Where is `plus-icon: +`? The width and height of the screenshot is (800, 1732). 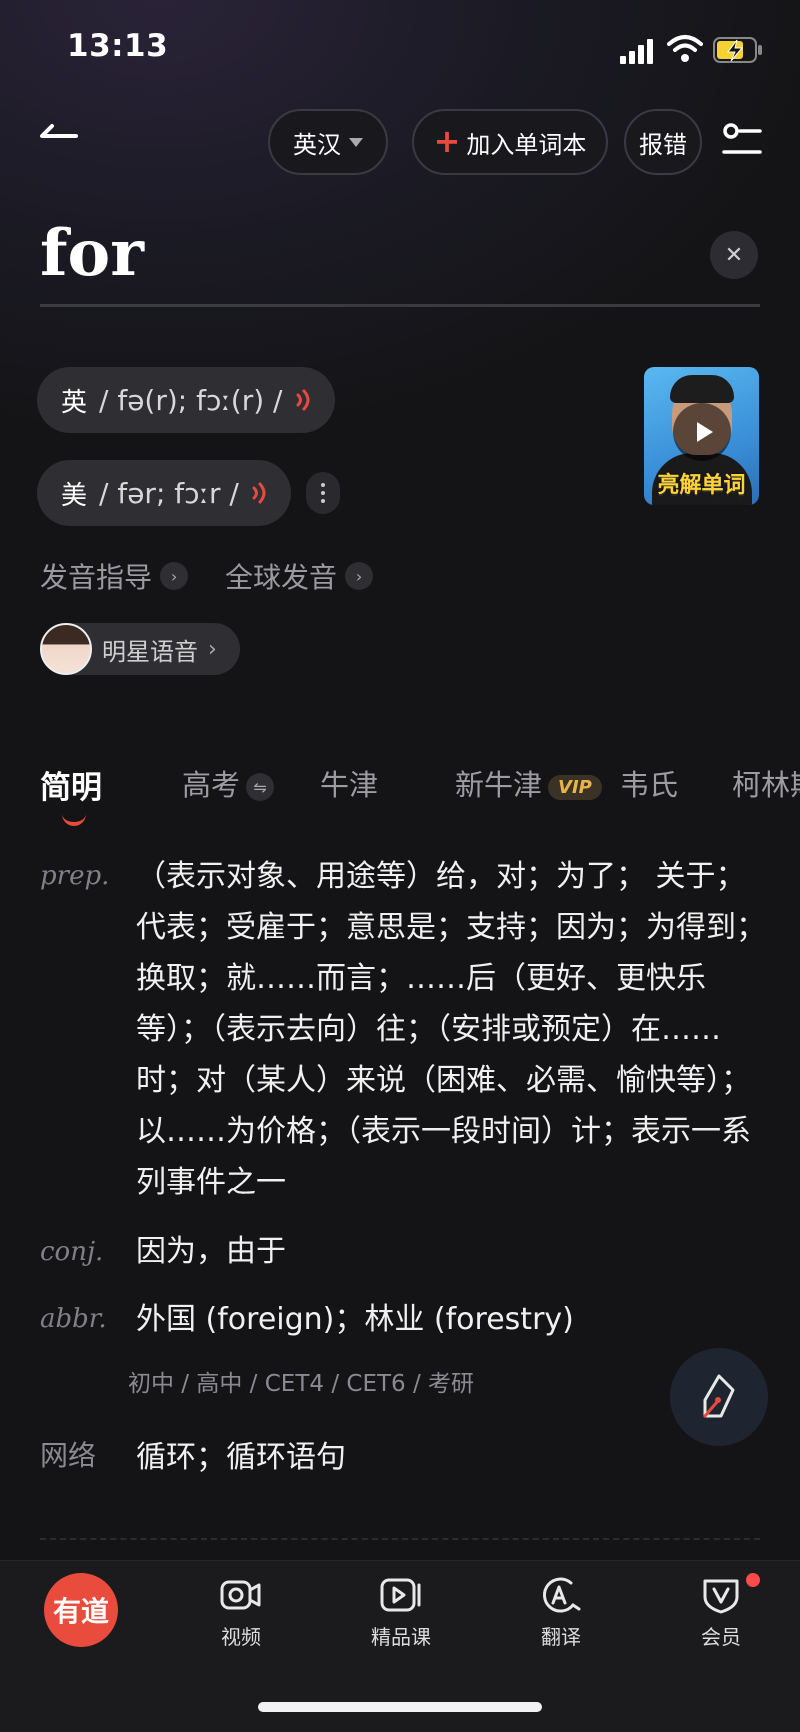
plus-icon: + is located at coordinates (447, 140).